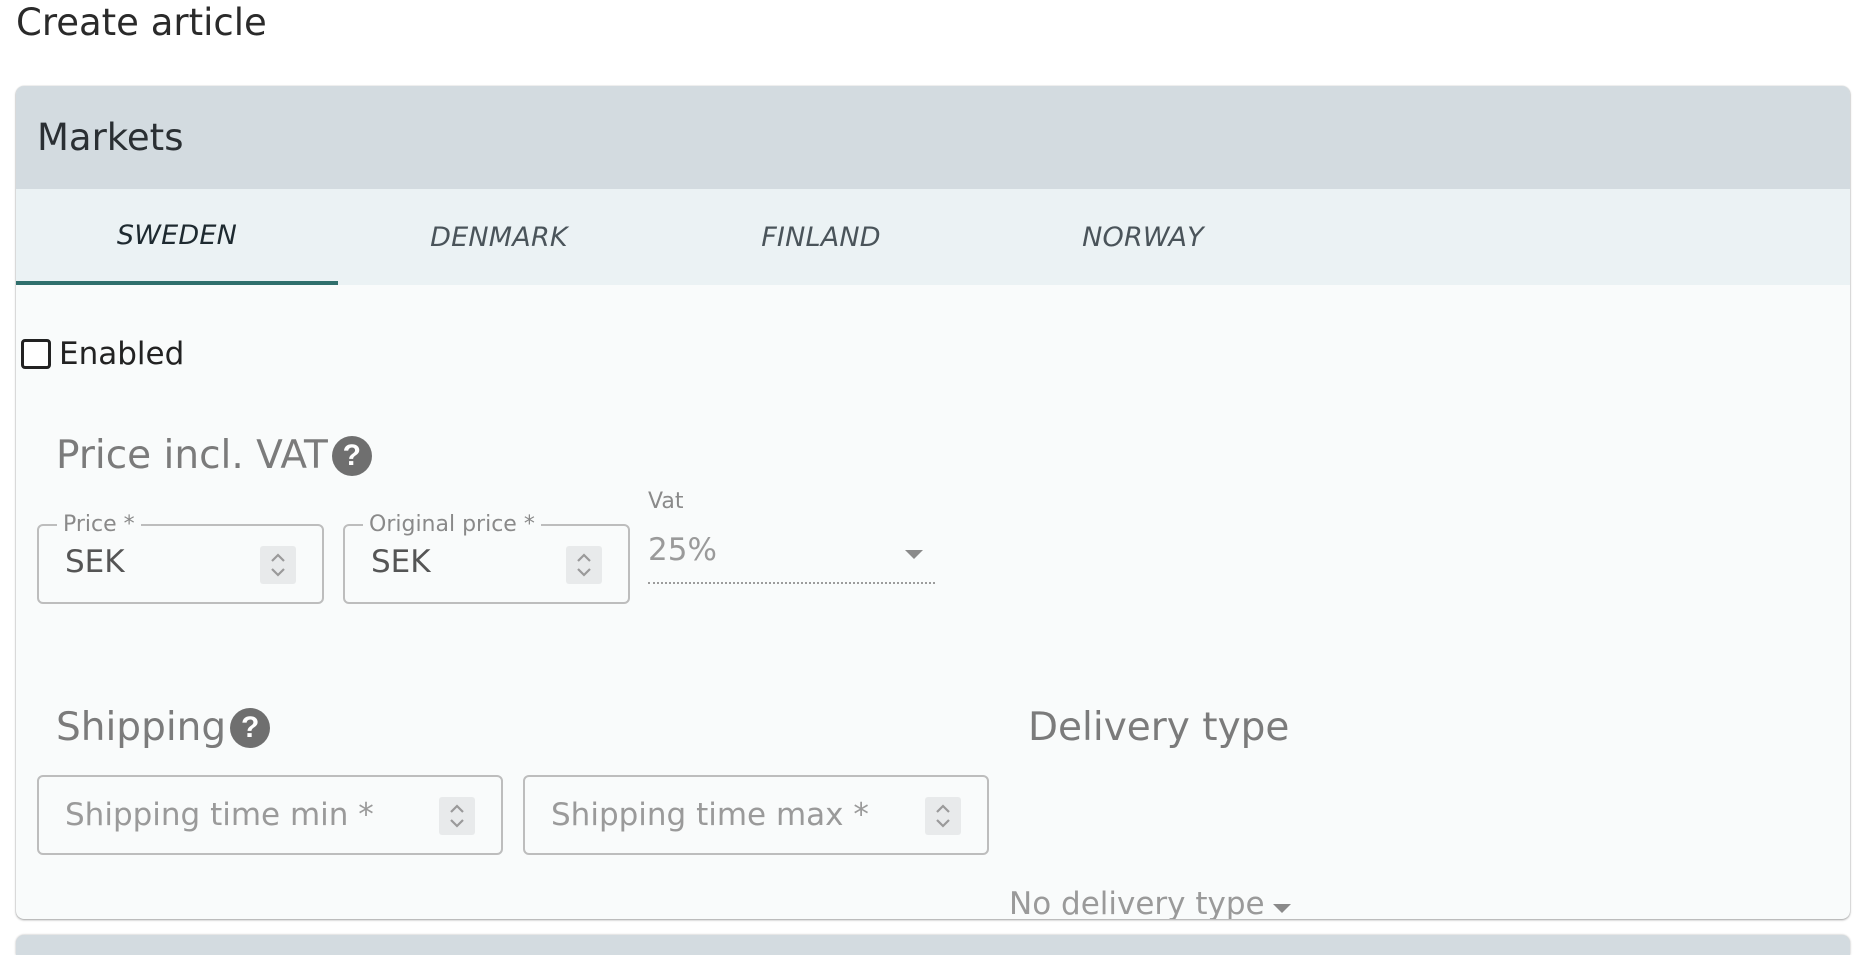 The width and height of the screenshot is (1868, 955). Describe the element at coordinates (95, 562) in the screenshot. I see `price-currency: SEK` at that location.